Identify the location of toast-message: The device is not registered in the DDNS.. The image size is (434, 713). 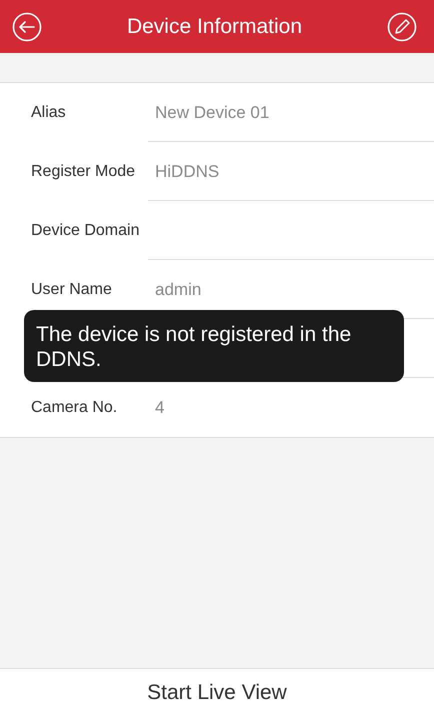
(214, 346).